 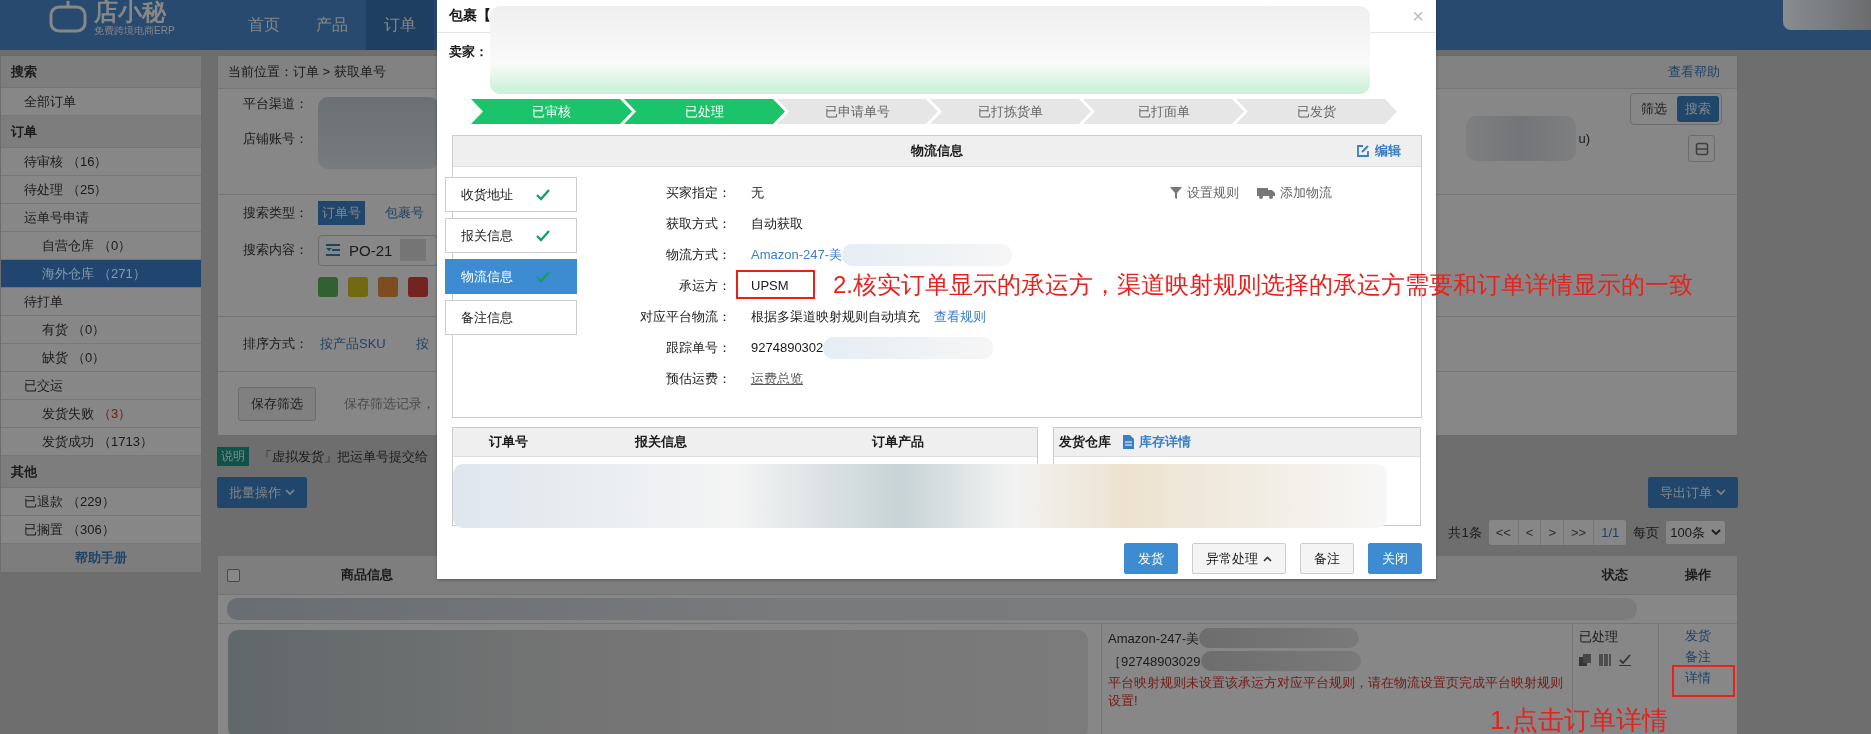 I want to click on nav-tab: 订单, so click(x=400, y=25).